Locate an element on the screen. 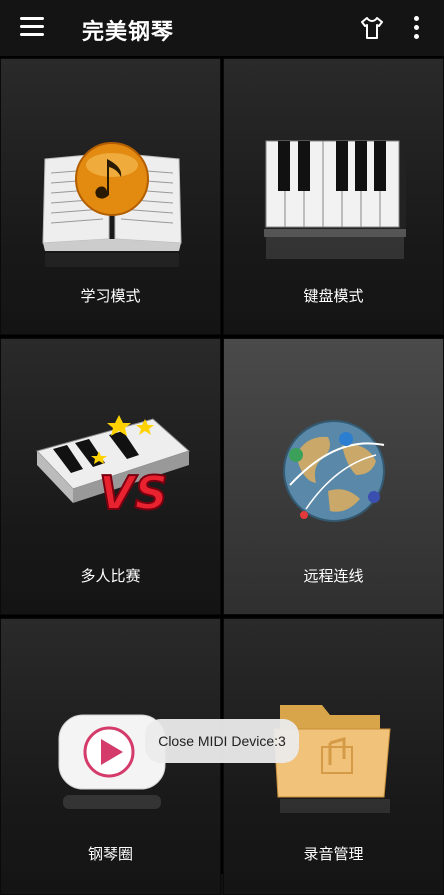  tile-label: 学习模式 is located at coordinates (110, 296).